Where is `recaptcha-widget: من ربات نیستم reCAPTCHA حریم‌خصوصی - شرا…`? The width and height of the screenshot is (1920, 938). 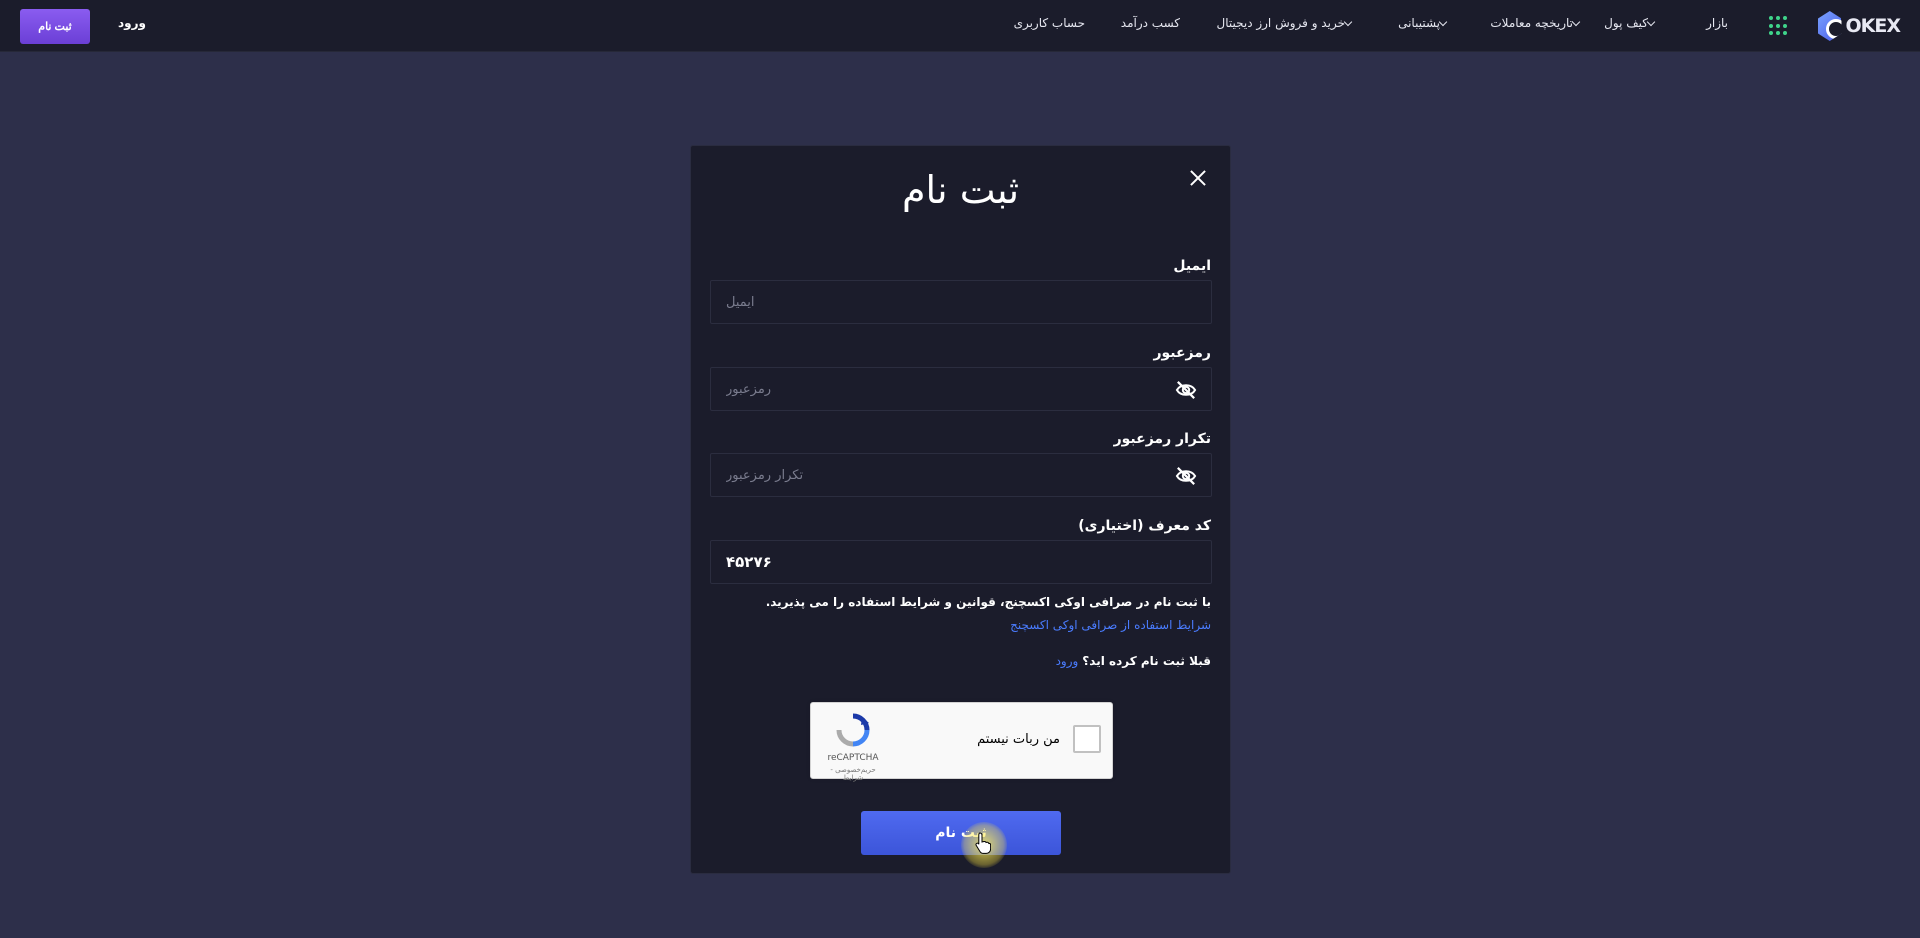 recaptcha-widget: من ربات نیستم reCAPTCHA حریم‌خصوصی - شرا… is located at coordinates (961, 742).